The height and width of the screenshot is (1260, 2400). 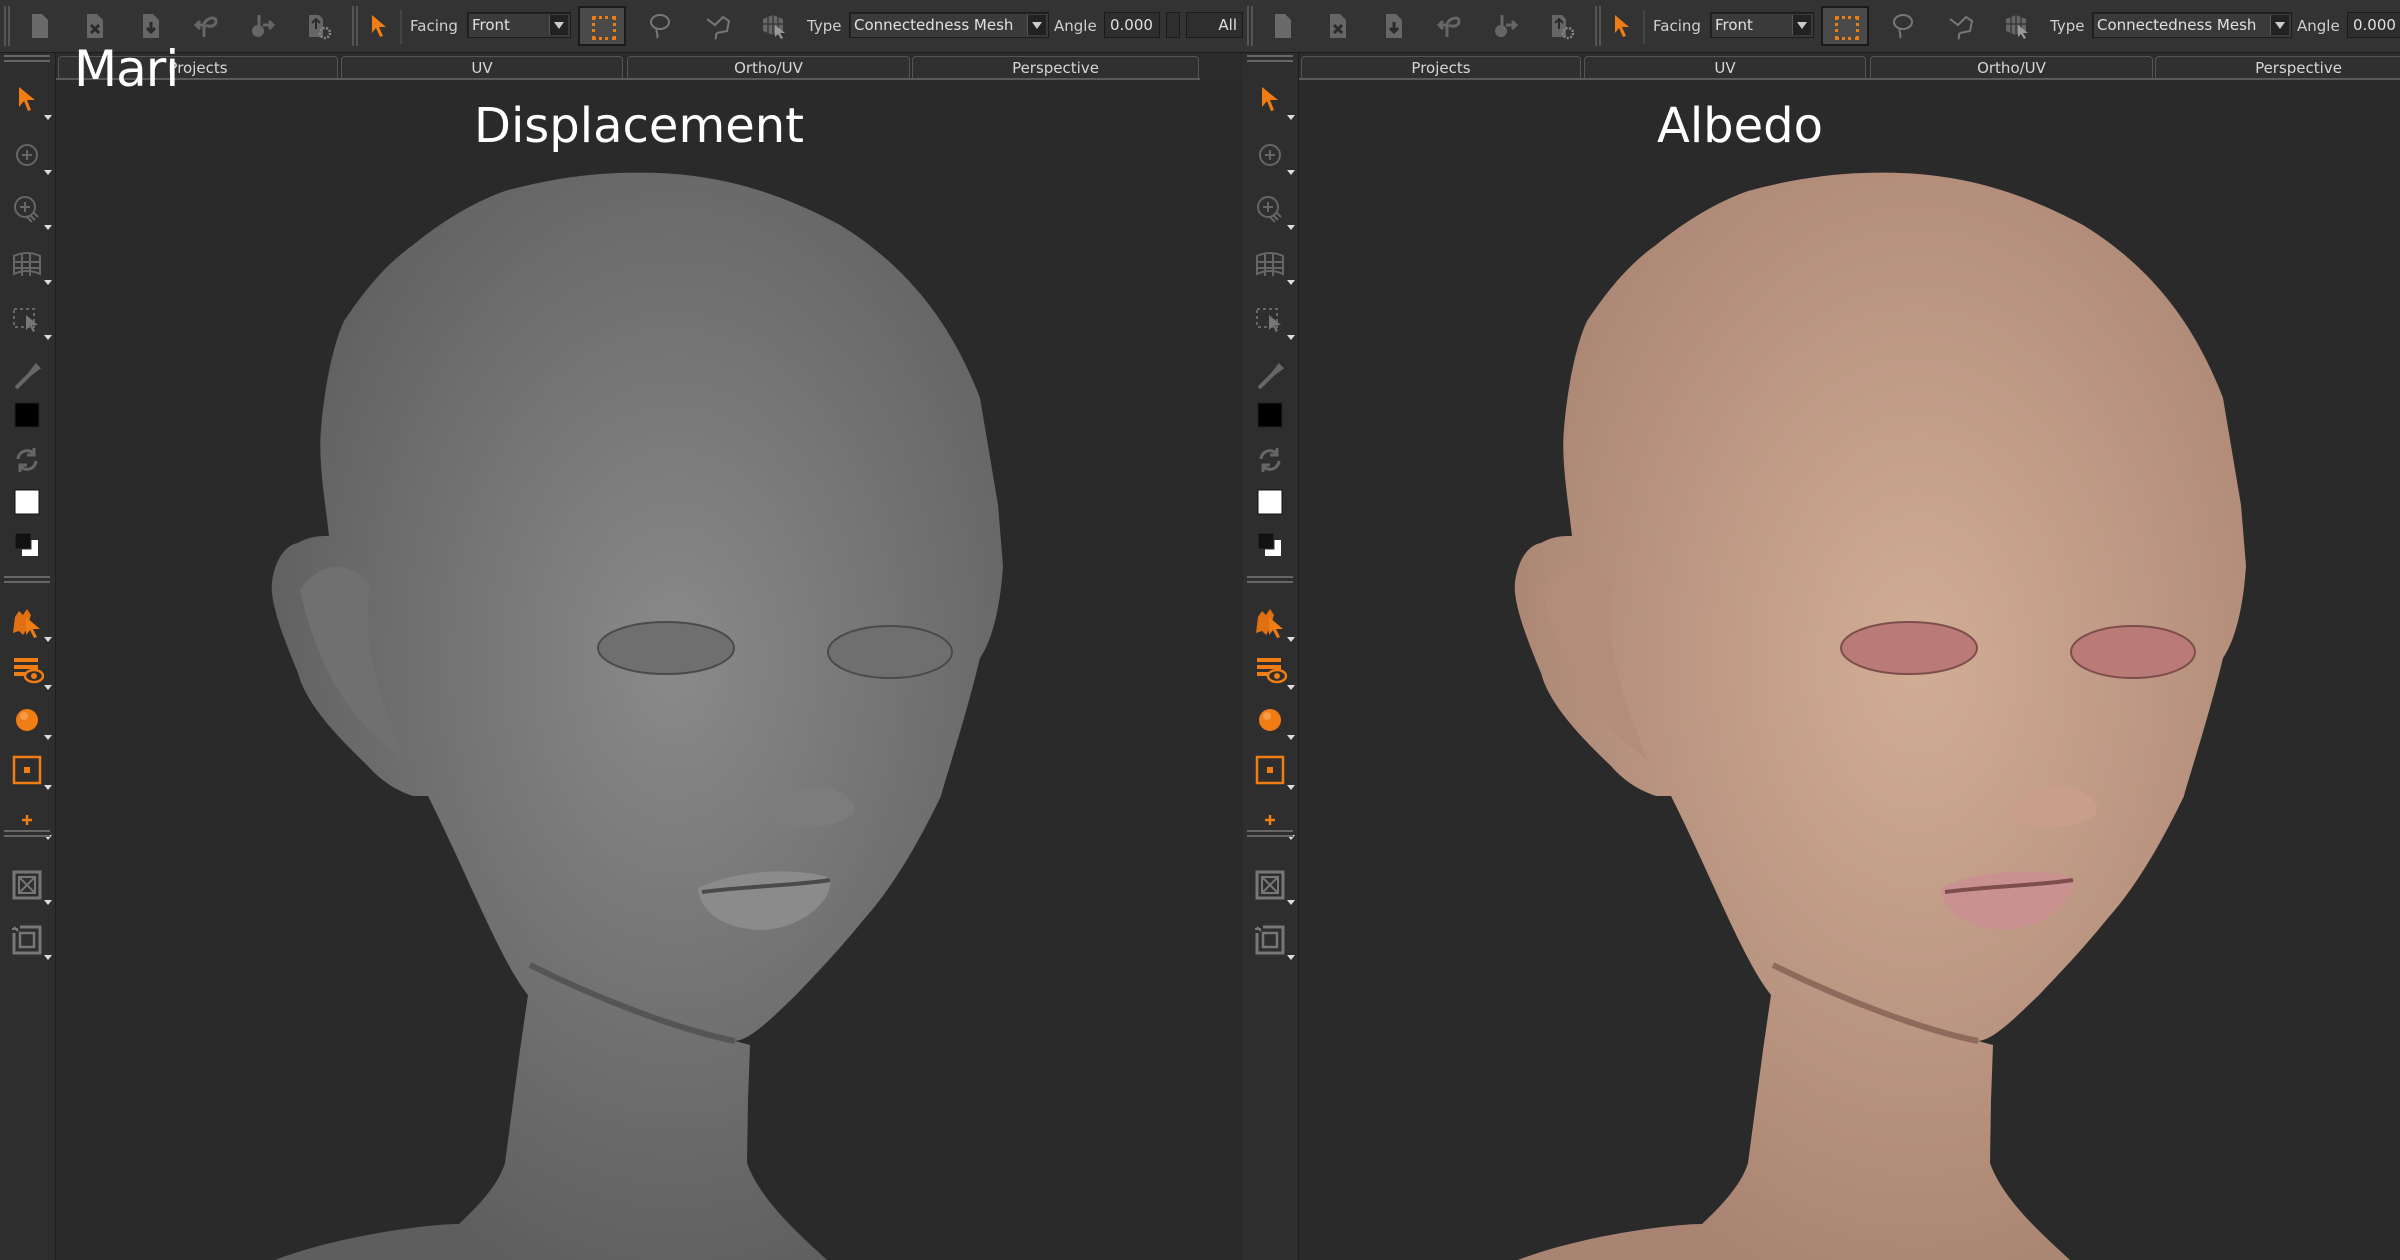 What do you see at coordinates (126, 69) in the screenshot?
I see `mari-app-label: Mari` at bounding box center [126, 69].